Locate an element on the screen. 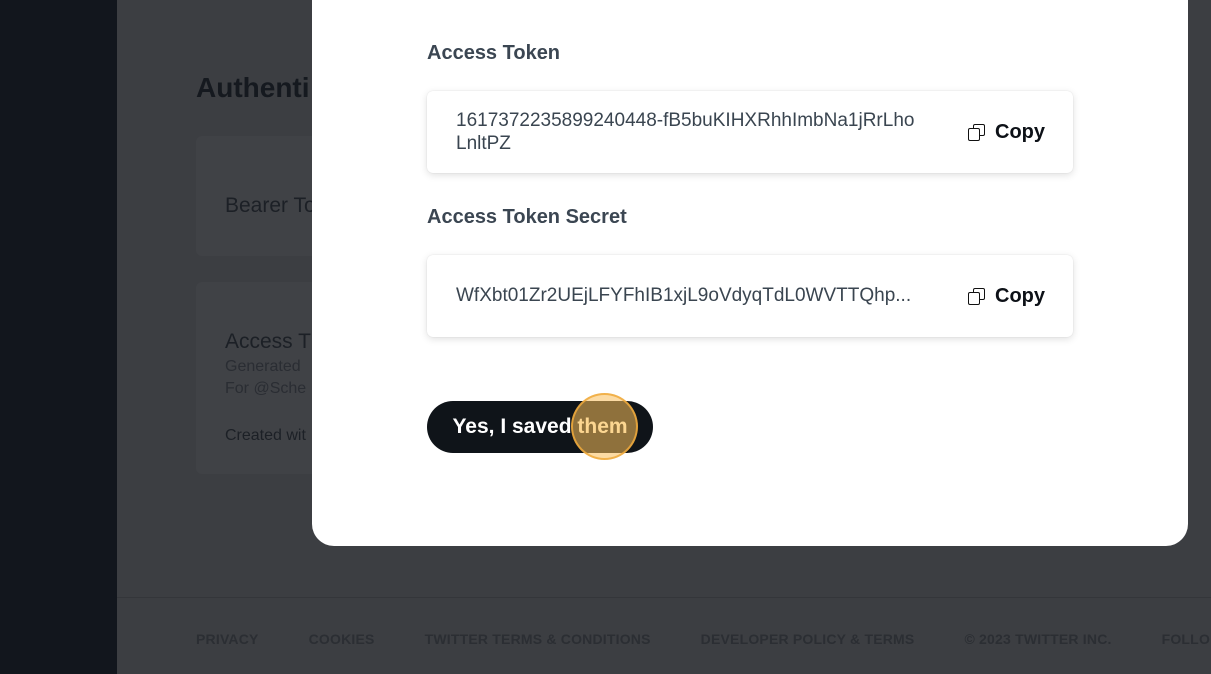 The width and height of the screenshot is (1211, 674). footer-link-developer-policy: DEVELOPER POLICY & TERMS is located at coordinates (808, 639).